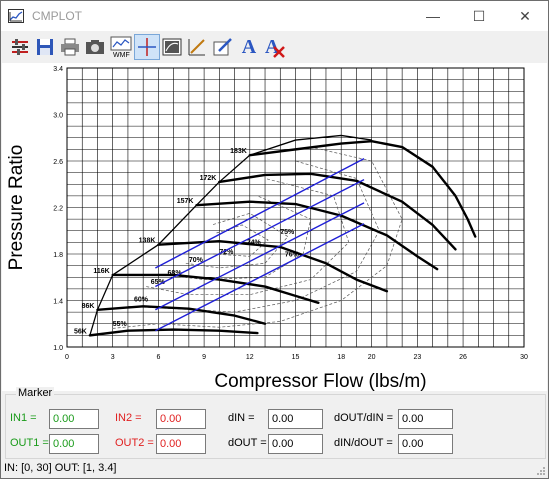  I want to click on speed-line-label: 86K, so click(88, 306).